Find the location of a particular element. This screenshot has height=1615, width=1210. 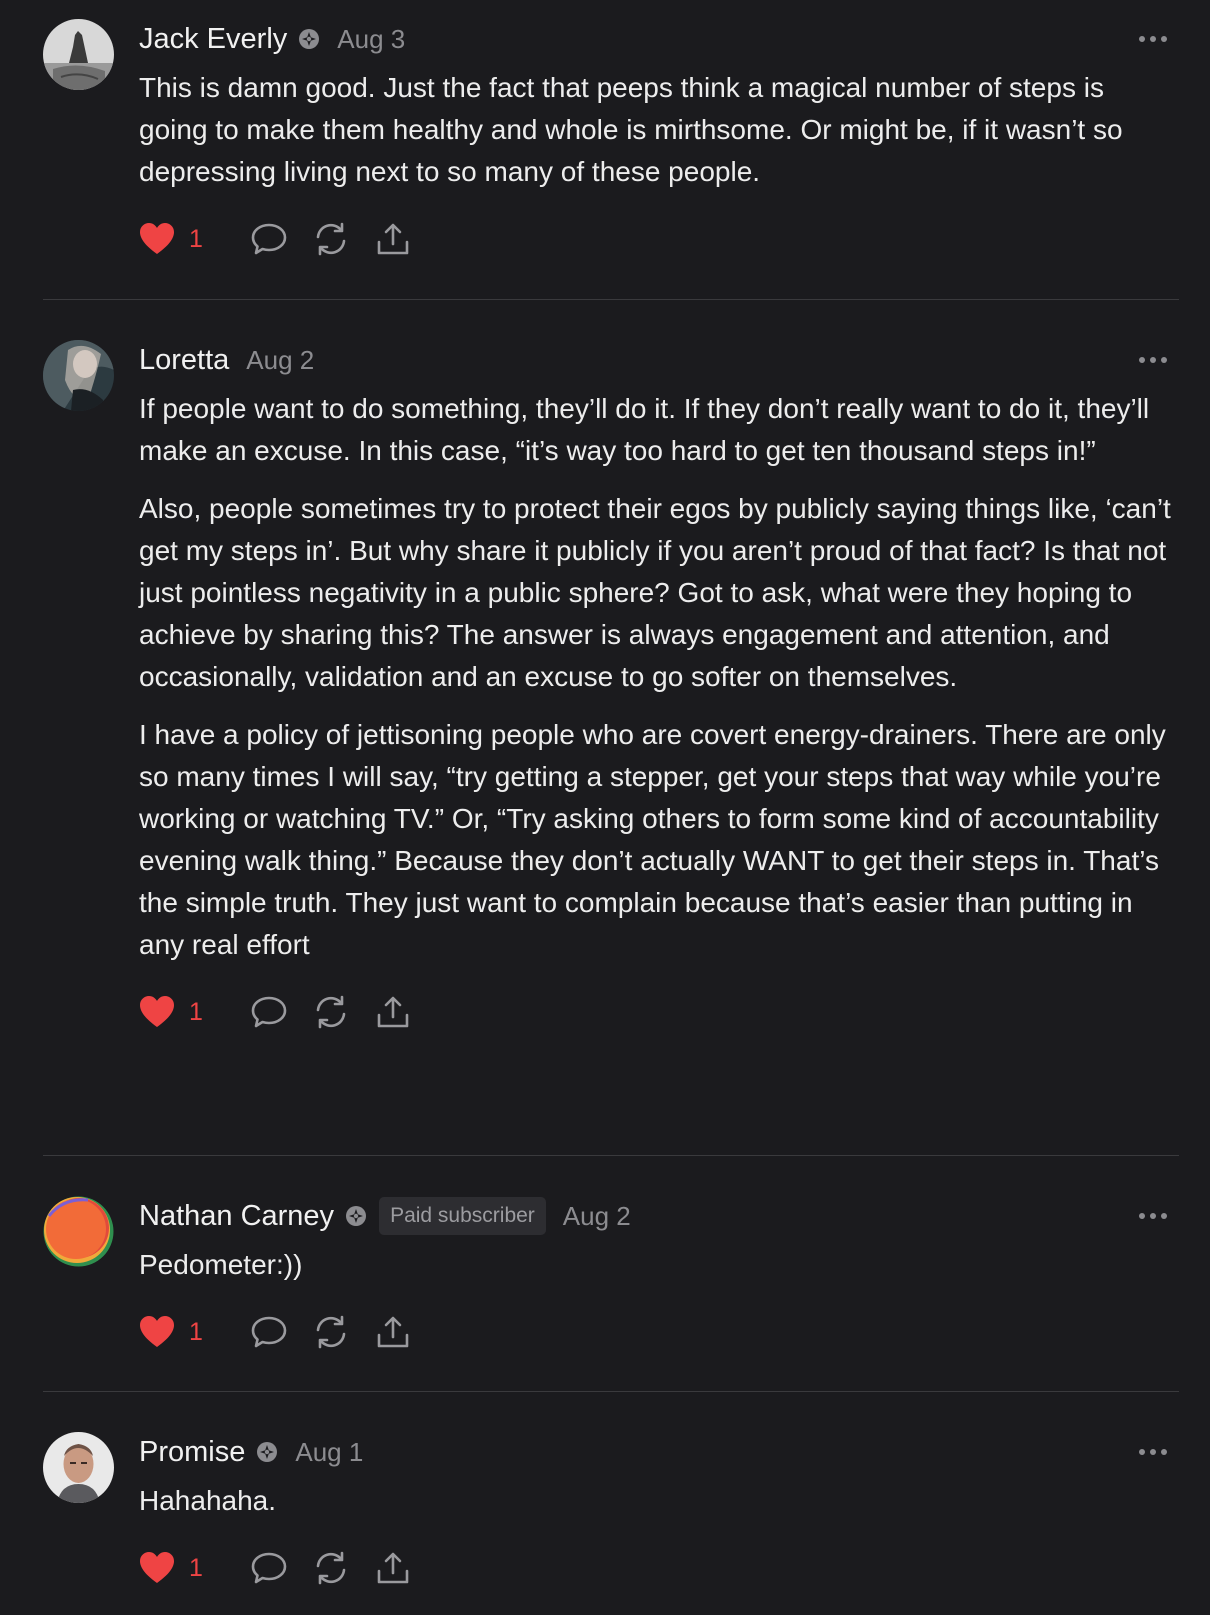

author-name: Loretta is located at coordinates (184, 360).